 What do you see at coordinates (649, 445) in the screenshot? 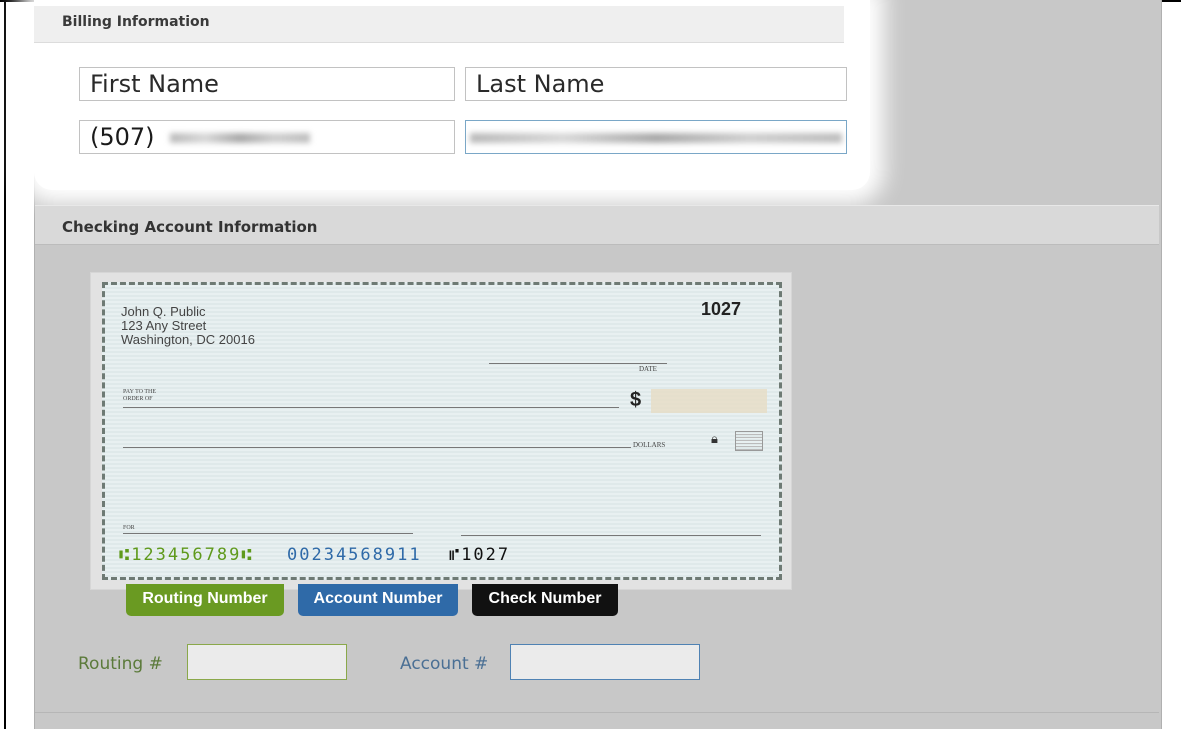
I see `dollars-label: DOLLARS` at bounding box center [649, 445].